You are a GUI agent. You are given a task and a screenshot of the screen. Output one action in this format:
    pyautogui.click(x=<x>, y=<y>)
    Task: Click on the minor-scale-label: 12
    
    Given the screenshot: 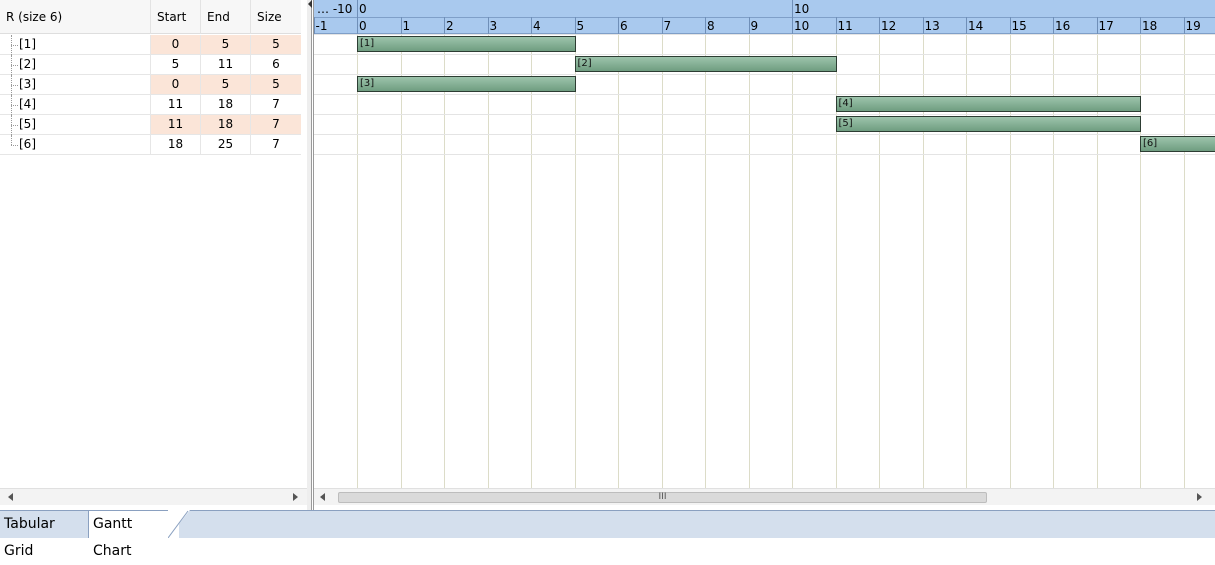 What is the action you would take?
    pyautogui.click(x=889, y=26)
    